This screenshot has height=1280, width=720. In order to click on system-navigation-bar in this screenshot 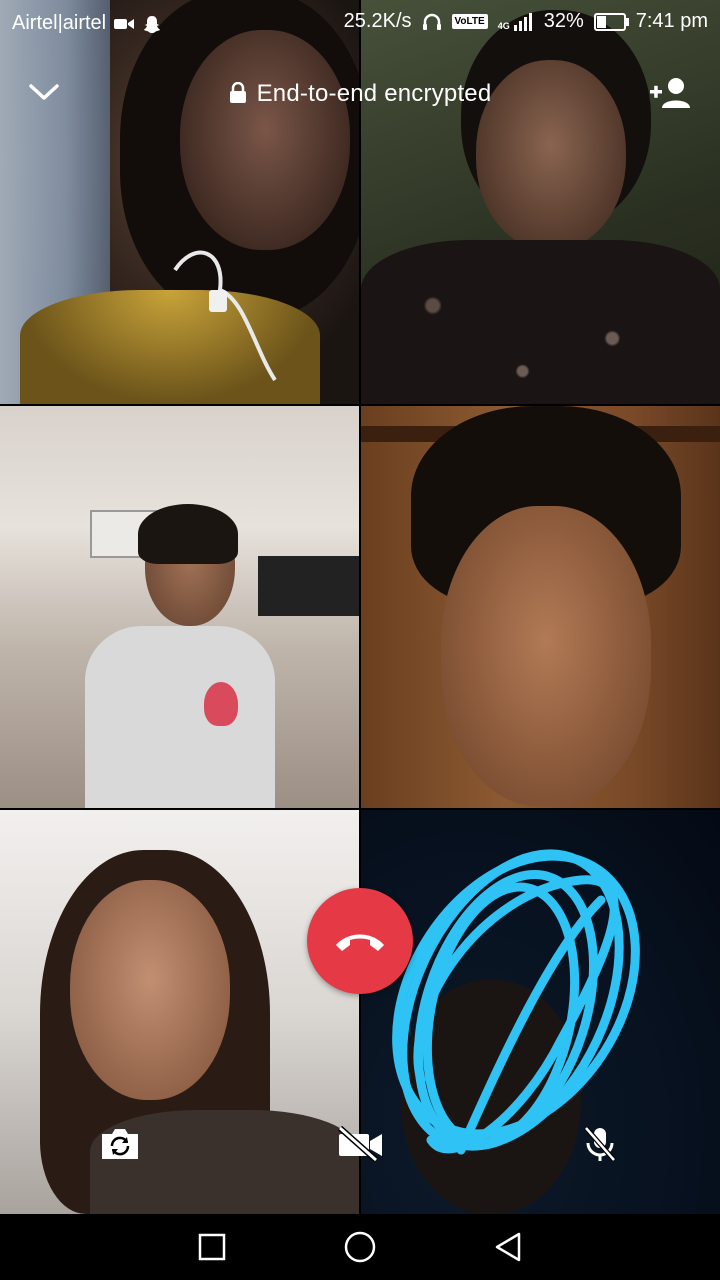, I will do `click(360, 1247)`.